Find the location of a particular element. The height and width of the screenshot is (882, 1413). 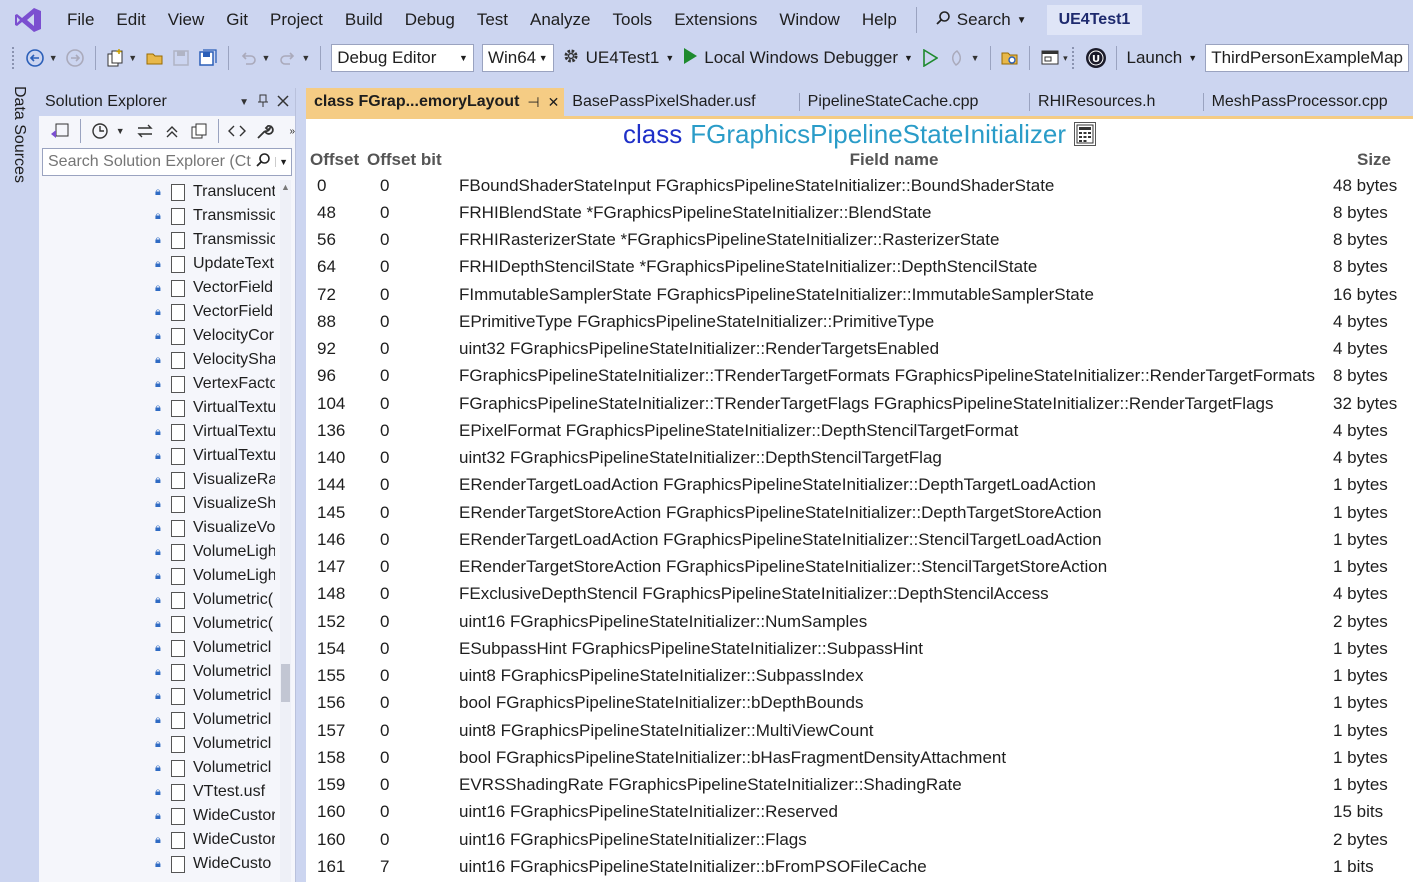

document-tab: BasePassPixelShader.usf is located at coordinates (681, 102).